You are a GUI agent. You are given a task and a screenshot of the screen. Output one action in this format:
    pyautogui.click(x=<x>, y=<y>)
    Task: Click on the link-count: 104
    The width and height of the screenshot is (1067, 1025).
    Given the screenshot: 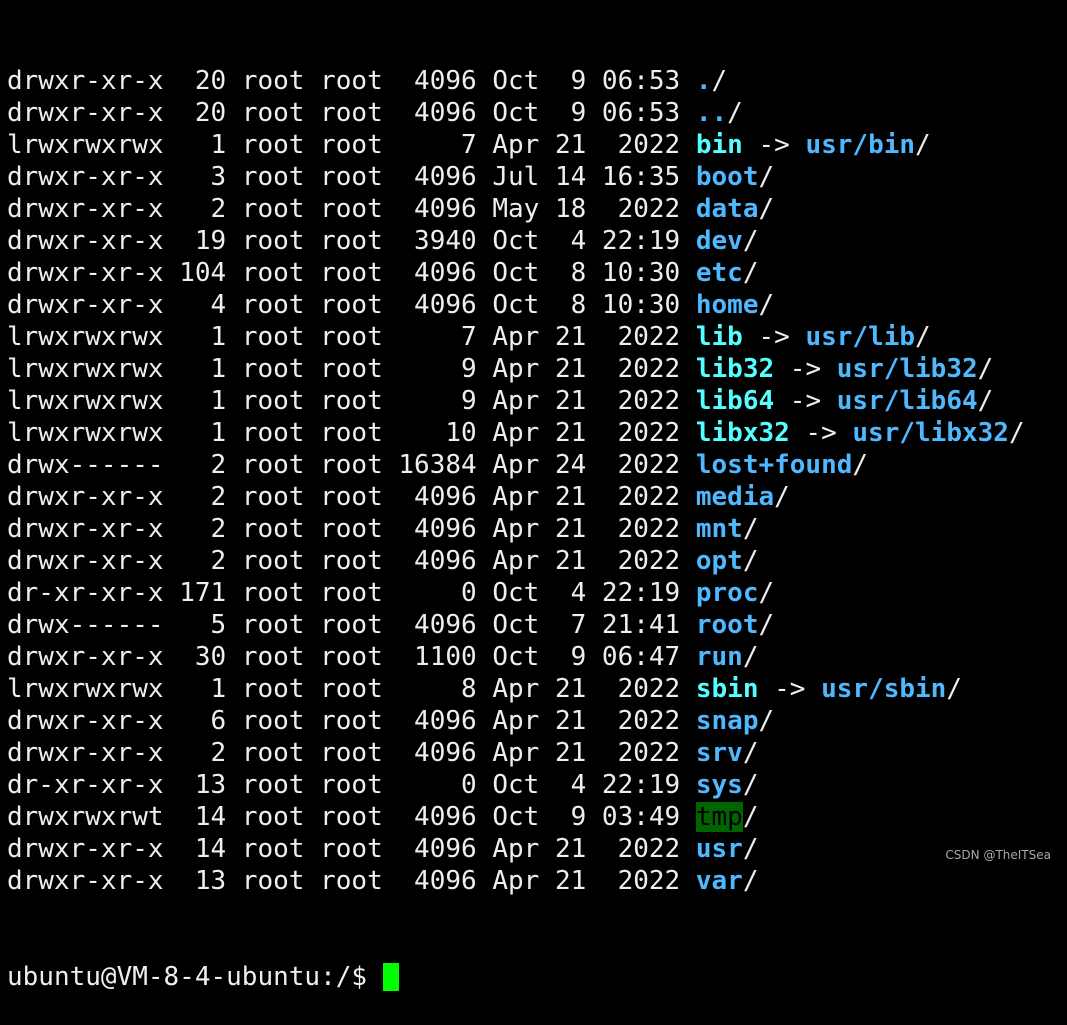 What is the action you would take?
    pyautogui.click(x=203, y=273)
    